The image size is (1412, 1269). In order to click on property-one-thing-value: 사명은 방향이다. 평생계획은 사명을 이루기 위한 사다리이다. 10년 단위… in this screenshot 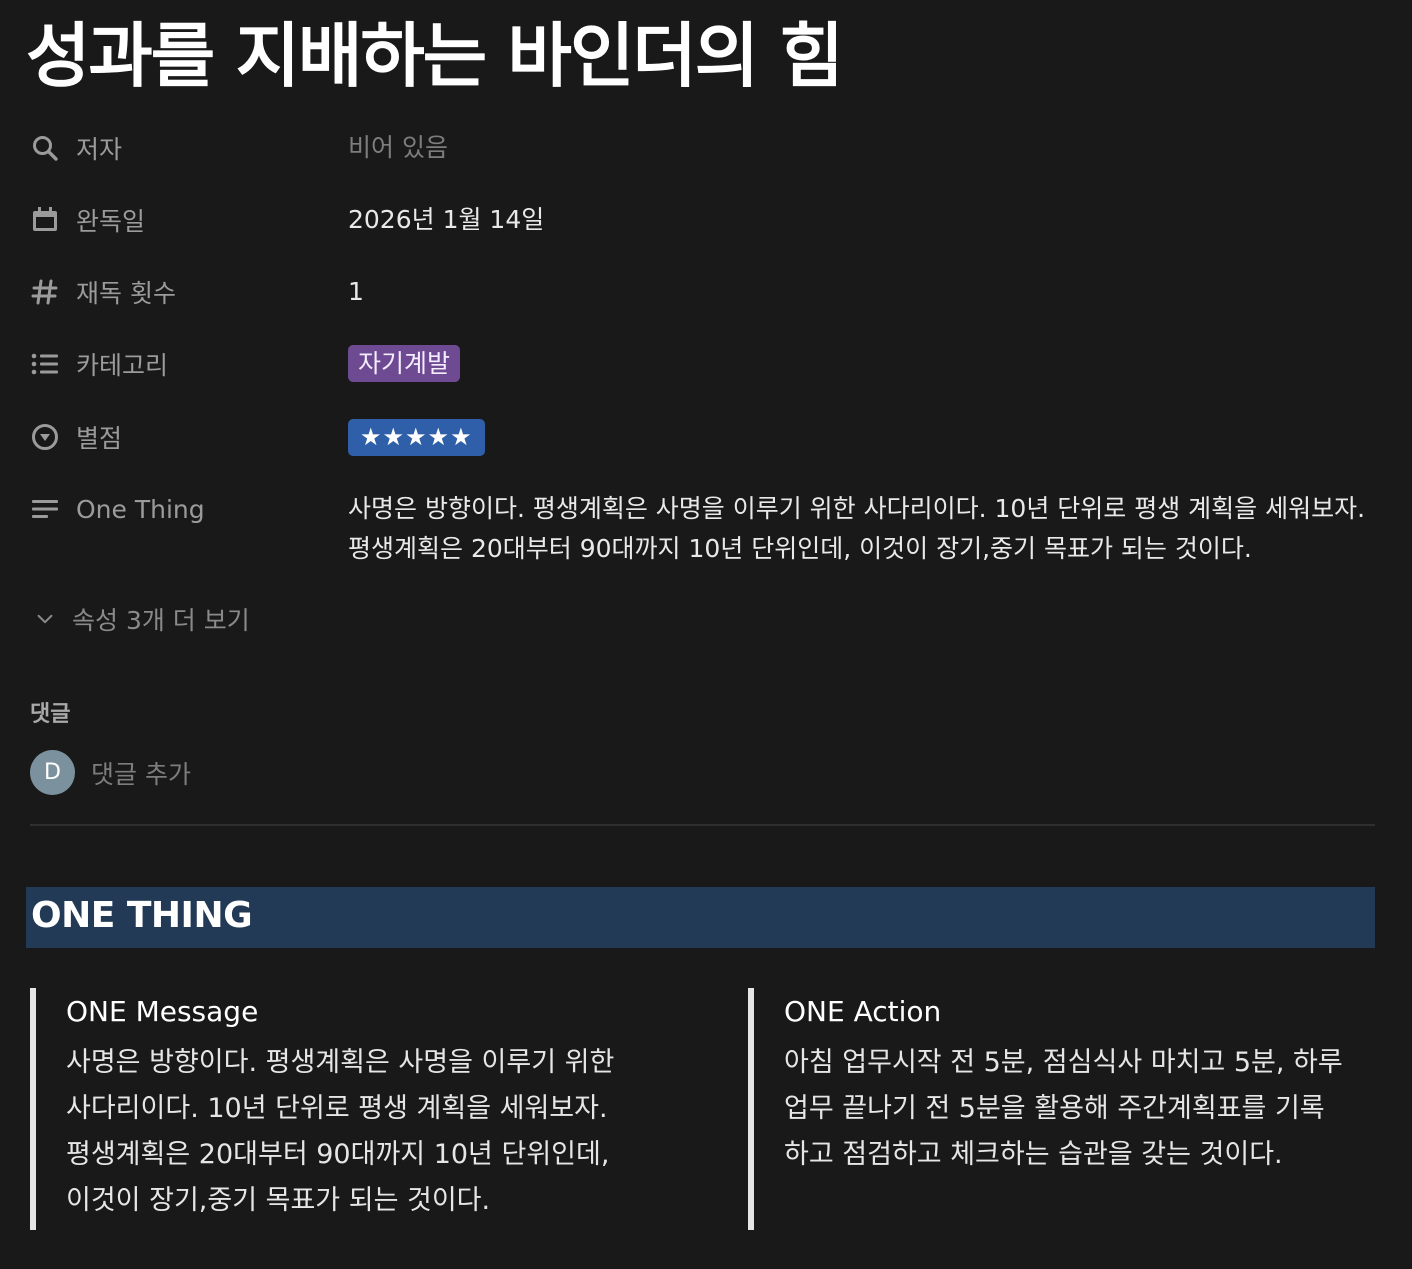, I will do `click(869, 527)`.